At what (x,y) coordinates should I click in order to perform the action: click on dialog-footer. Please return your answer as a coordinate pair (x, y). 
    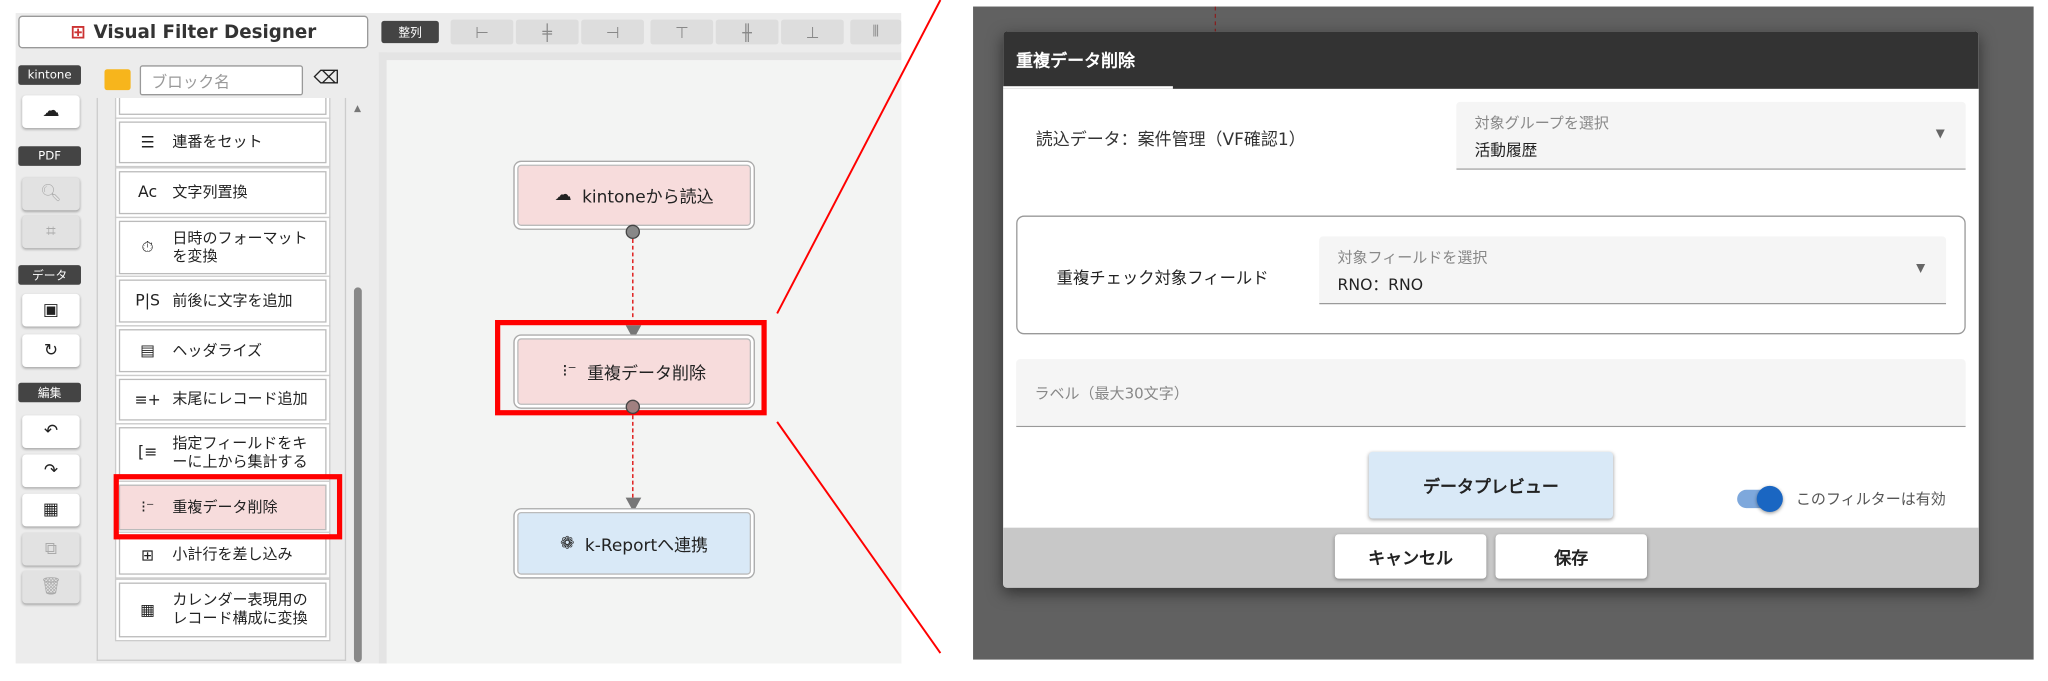
    Looking at the image, I should click on (1491, 557).